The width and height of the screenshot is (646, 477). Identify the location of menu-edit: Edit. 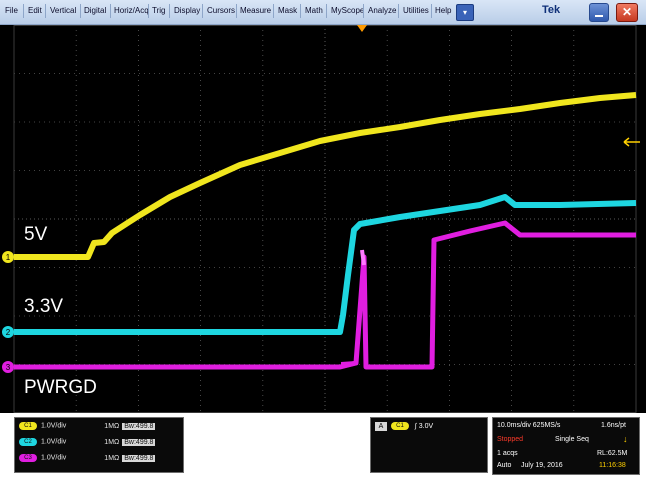
(35, 11).